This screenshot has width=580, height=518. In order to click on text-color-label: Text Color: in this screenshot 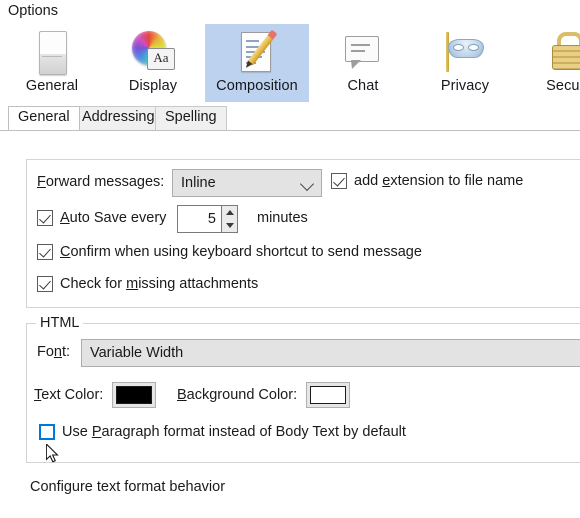, I will do `click(69, 395)`.